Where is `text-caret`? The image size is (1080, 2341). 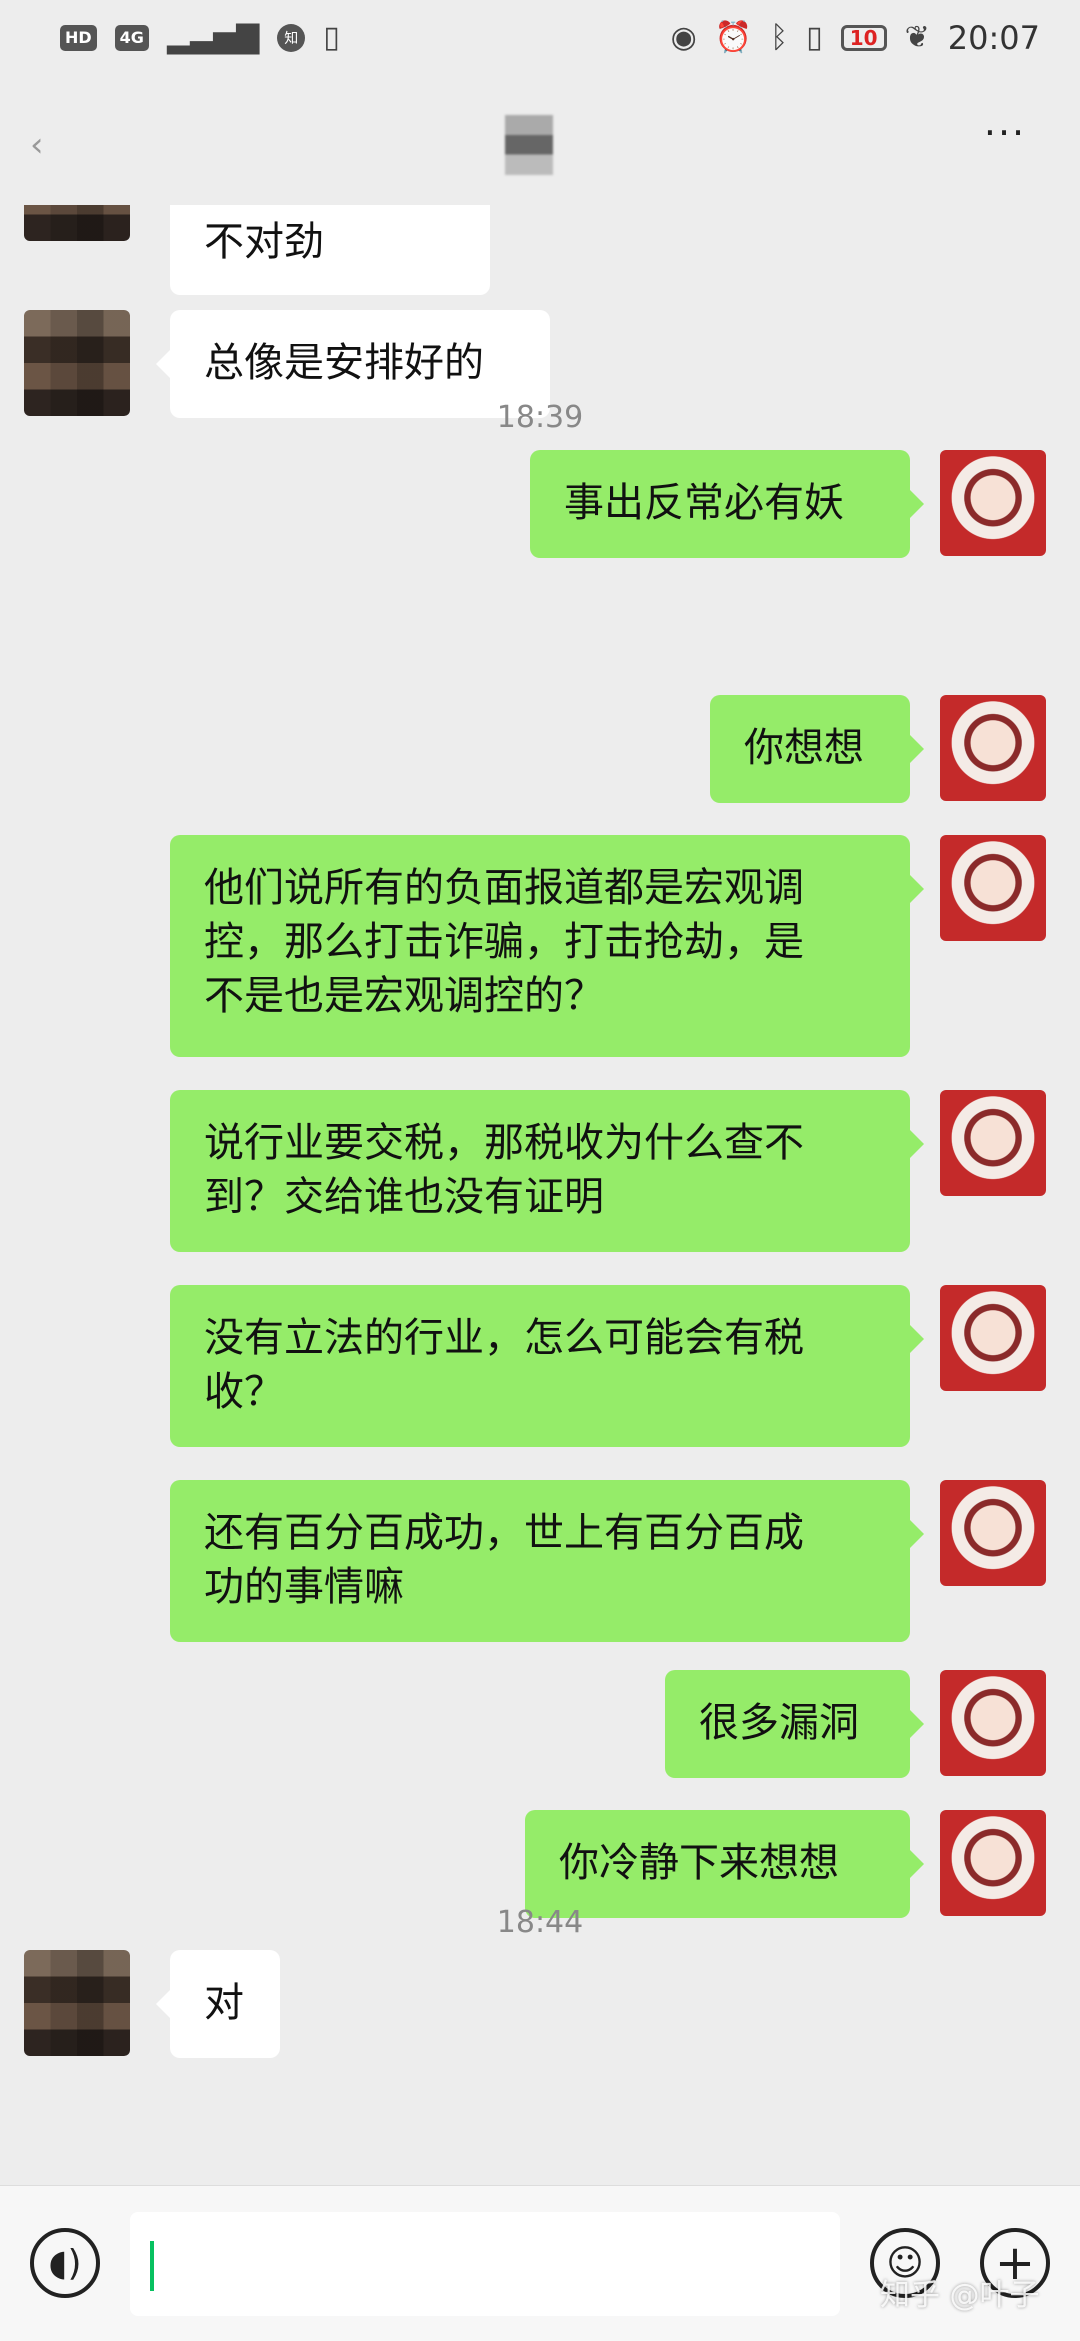
text-caret is located at coordinates (152, 2266).